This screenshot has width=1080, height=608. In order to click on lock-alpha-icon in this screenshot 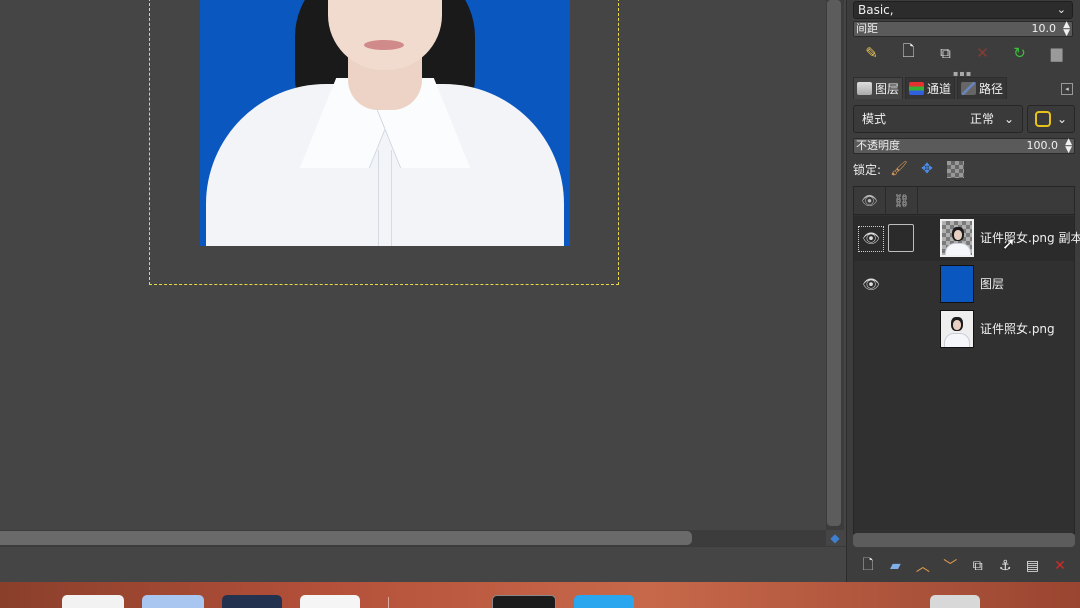, I will do `click(955, 169)`.